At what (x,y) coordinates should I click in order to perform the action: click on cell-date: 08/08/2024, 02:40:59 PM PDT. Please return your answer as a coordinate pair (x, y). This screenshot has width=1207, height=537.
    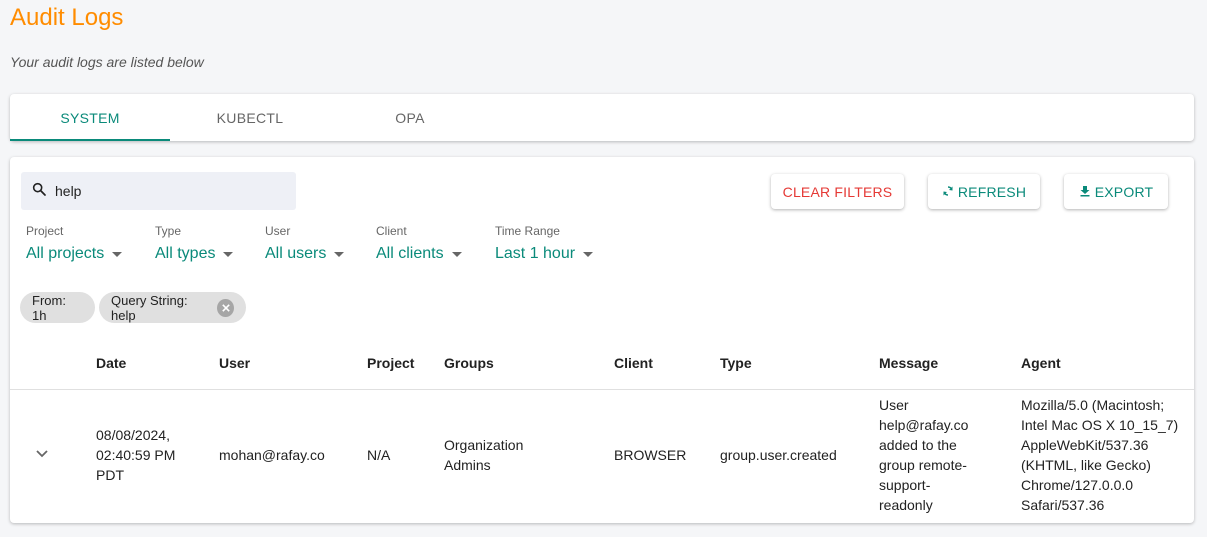
    Looking at the image, I should click on (135, 455).